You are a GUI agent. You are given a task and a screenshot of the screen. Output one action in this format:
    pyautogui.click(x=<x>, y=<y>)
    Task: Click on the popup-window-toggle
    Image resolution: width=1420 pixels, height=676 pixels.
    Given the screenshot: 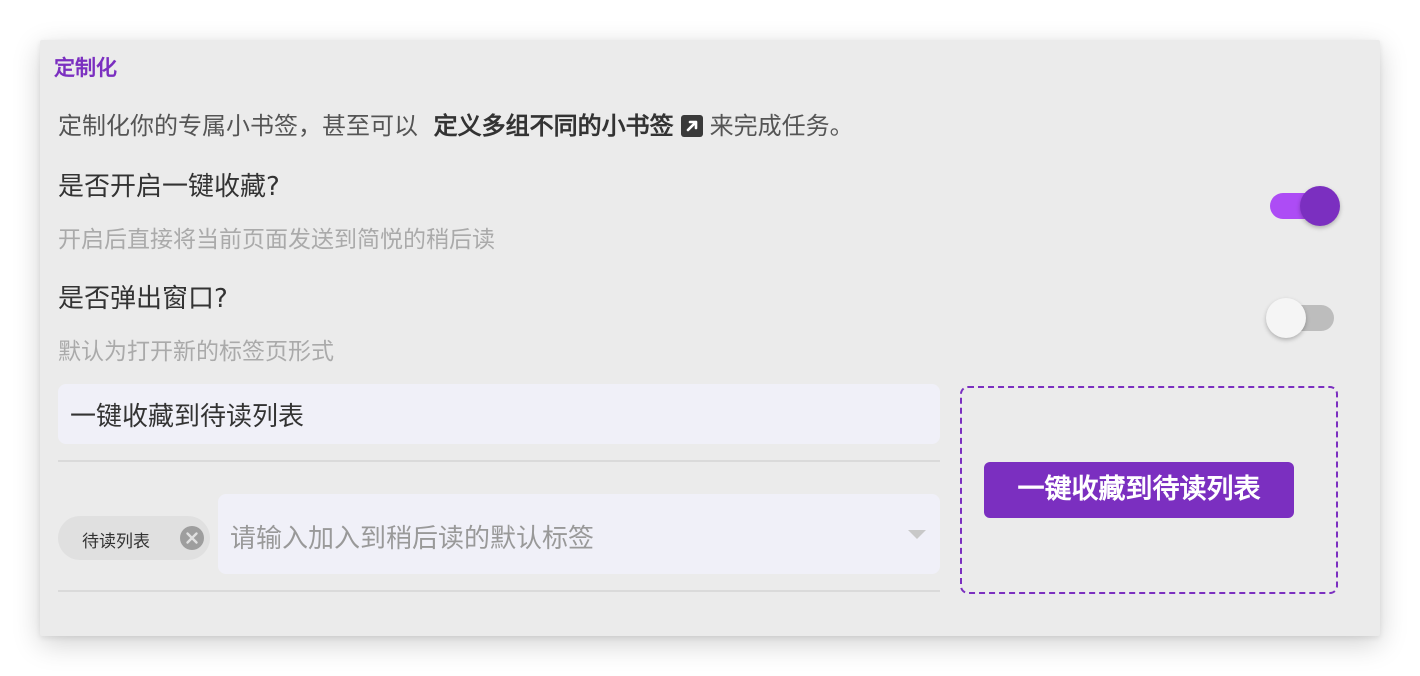 What is the action you would take?
    pyautogui.click(x=1302, y=318)
    